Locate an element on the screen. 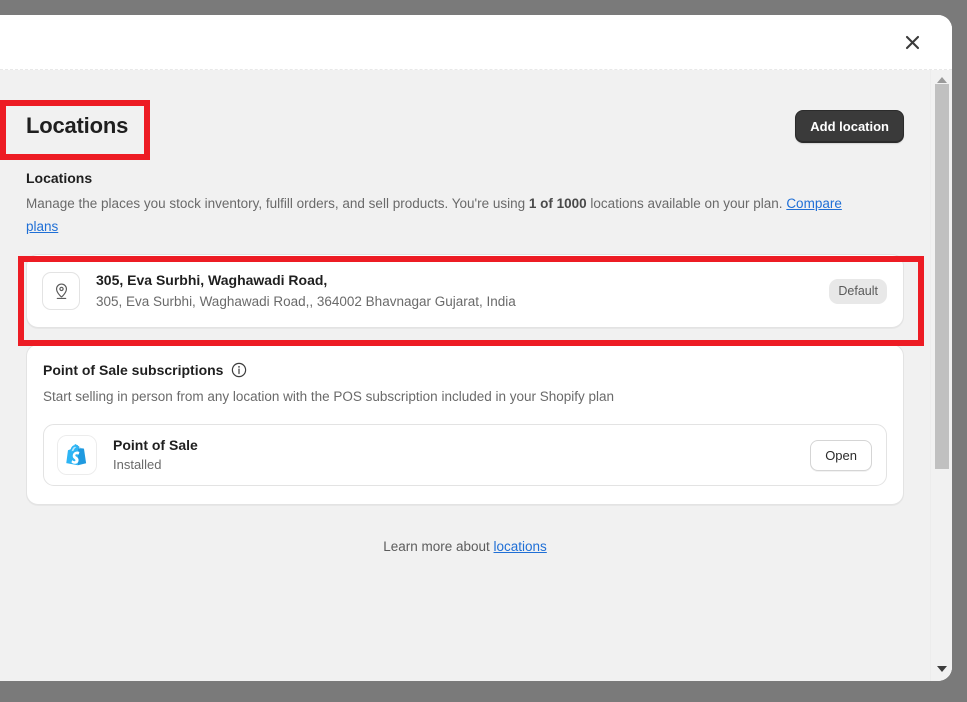 Image resolution: width=967 pixels, height=702 pixels. learn-more-note: Learn more about locations is located at coordinates (465, 546).